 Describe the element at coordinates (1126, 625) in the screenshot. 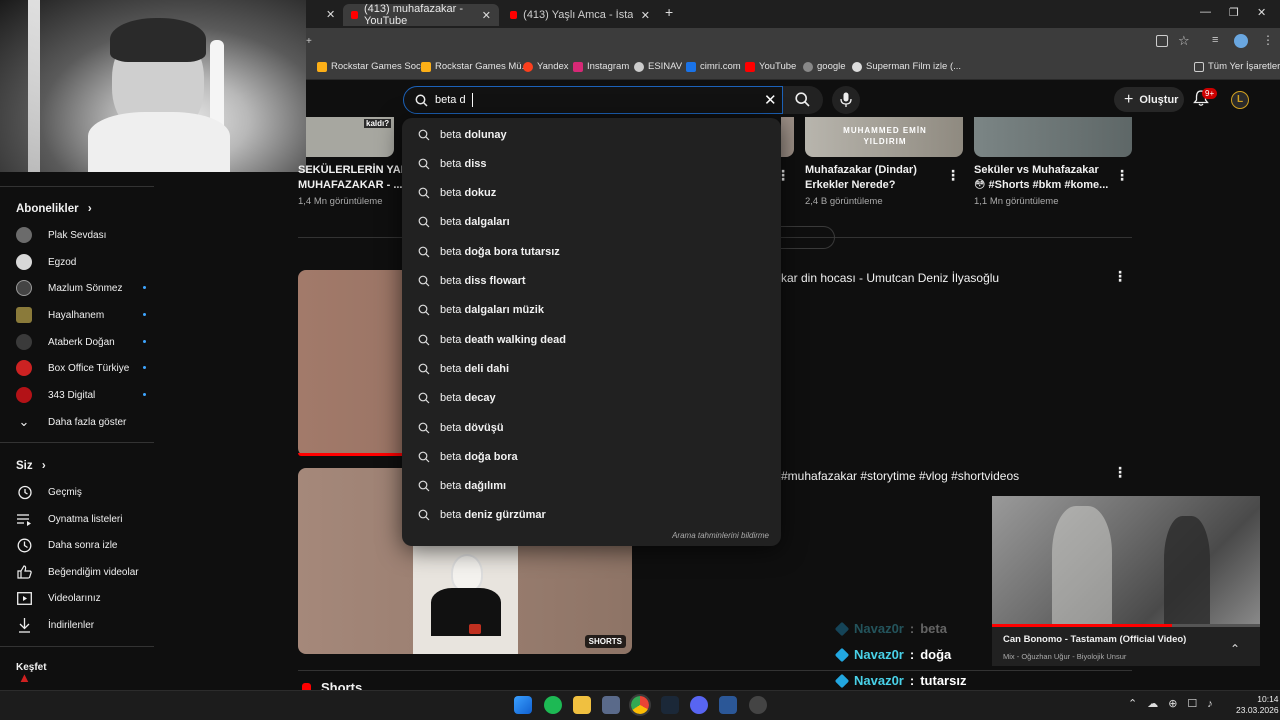

I see `mini-player-progress` at that location.